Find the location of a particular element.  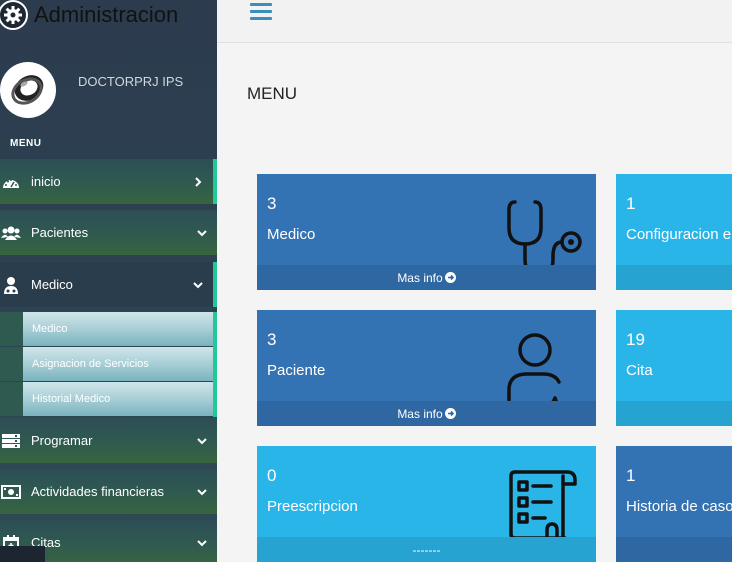

users-icon is located at coordinates (11, 233).